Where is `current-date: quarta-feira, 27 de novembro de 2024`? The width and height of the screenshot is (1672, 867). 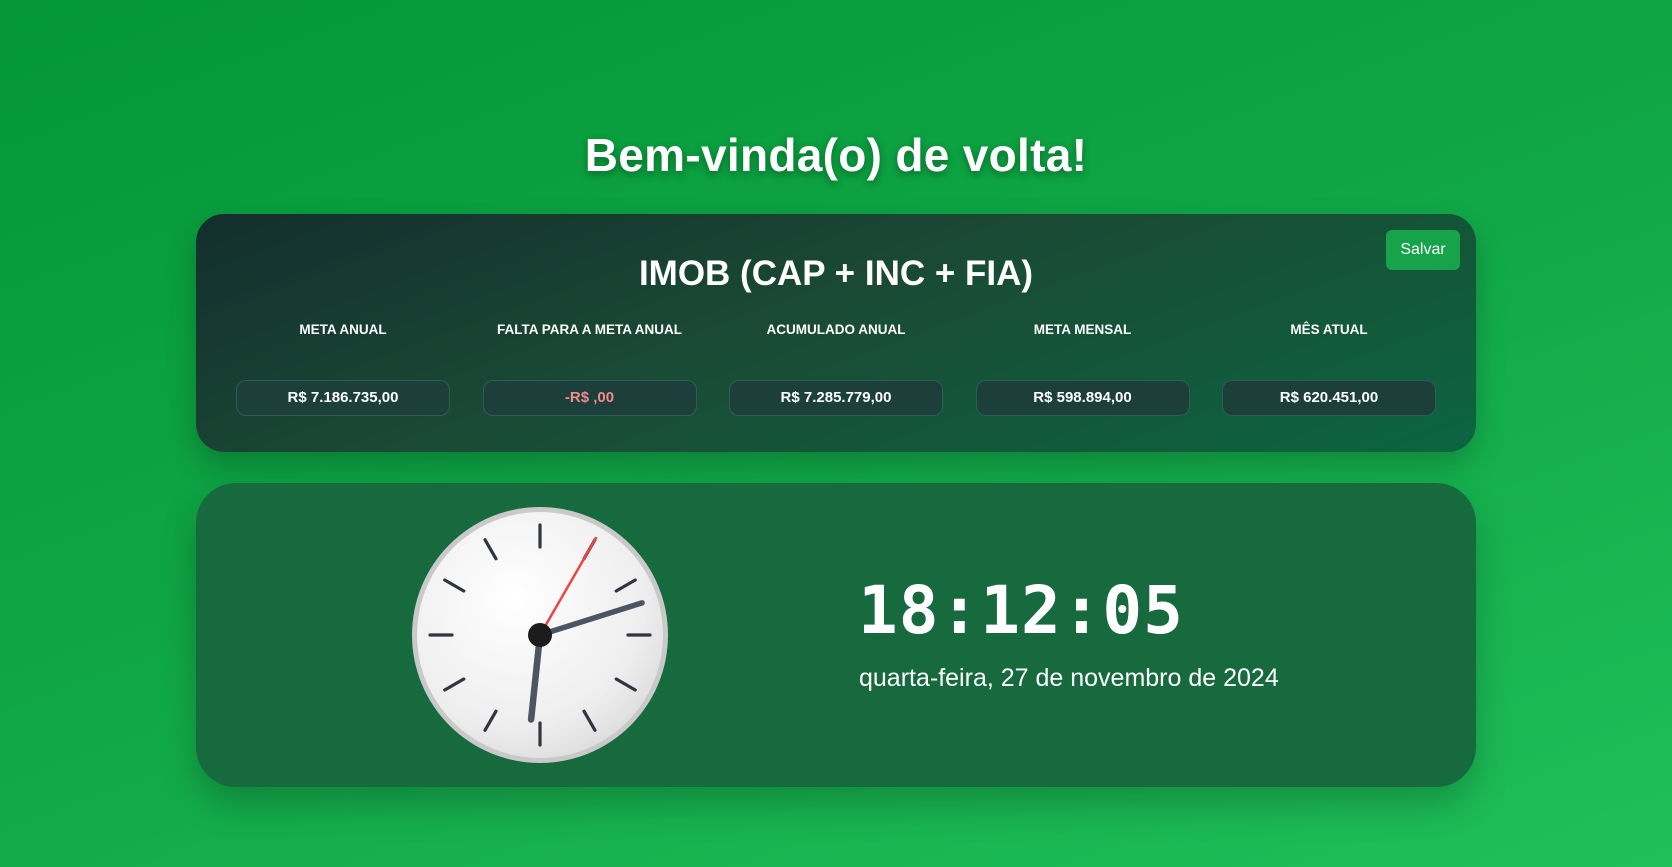 current-date: quarta-feira, 27 de novembro de 2024 is located at coordinates (1069, 678).